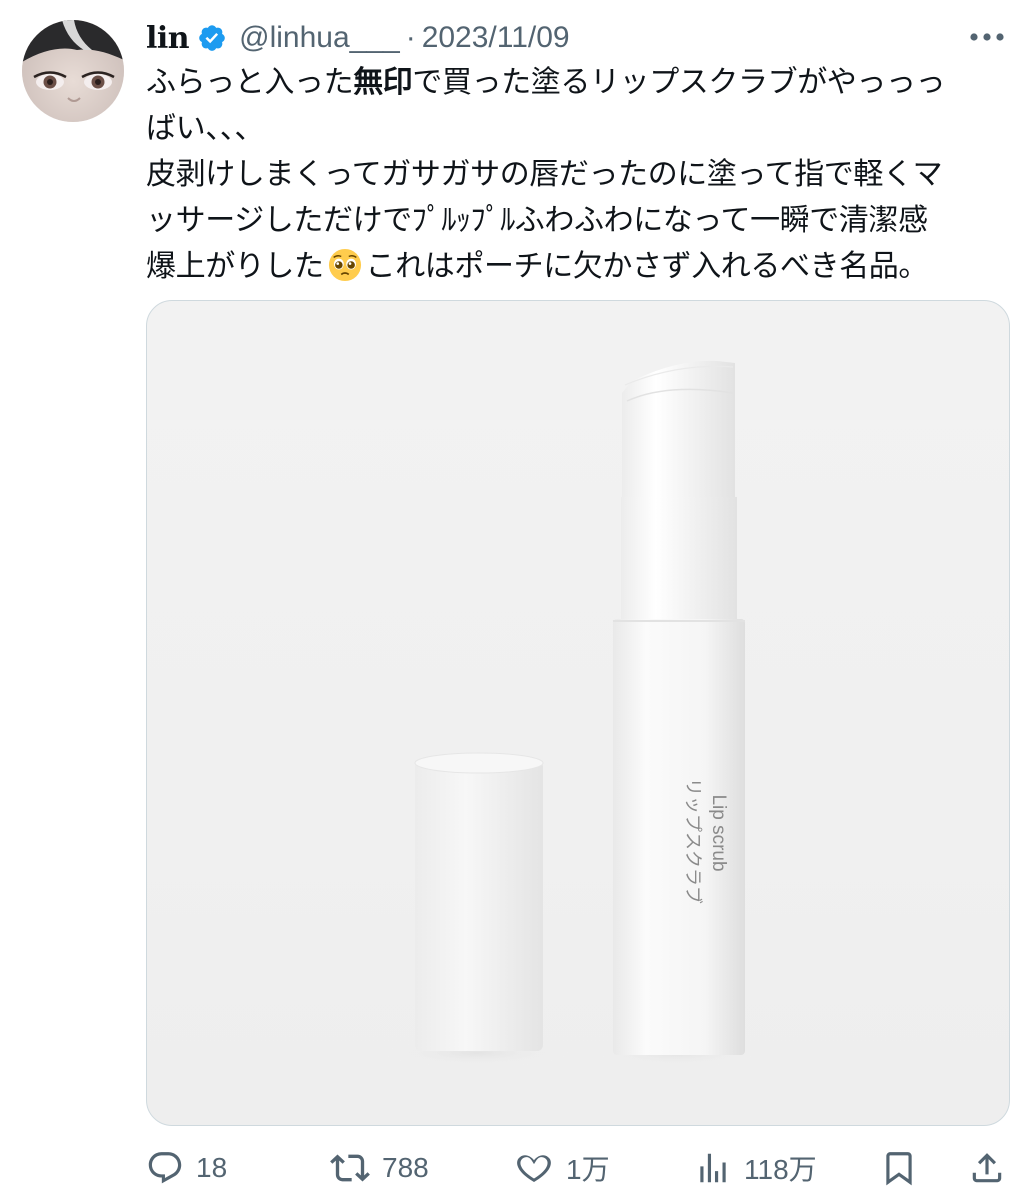 Image resolution: width=1033 pixels, height=1200 pixels. What do you see at coordinates (544, 174) in the screenshot?
I see `text-line-3: 皮剥けしまくってガサガサの唇だったのに塗って指で軽くマ` at bounding box center [544, 174].